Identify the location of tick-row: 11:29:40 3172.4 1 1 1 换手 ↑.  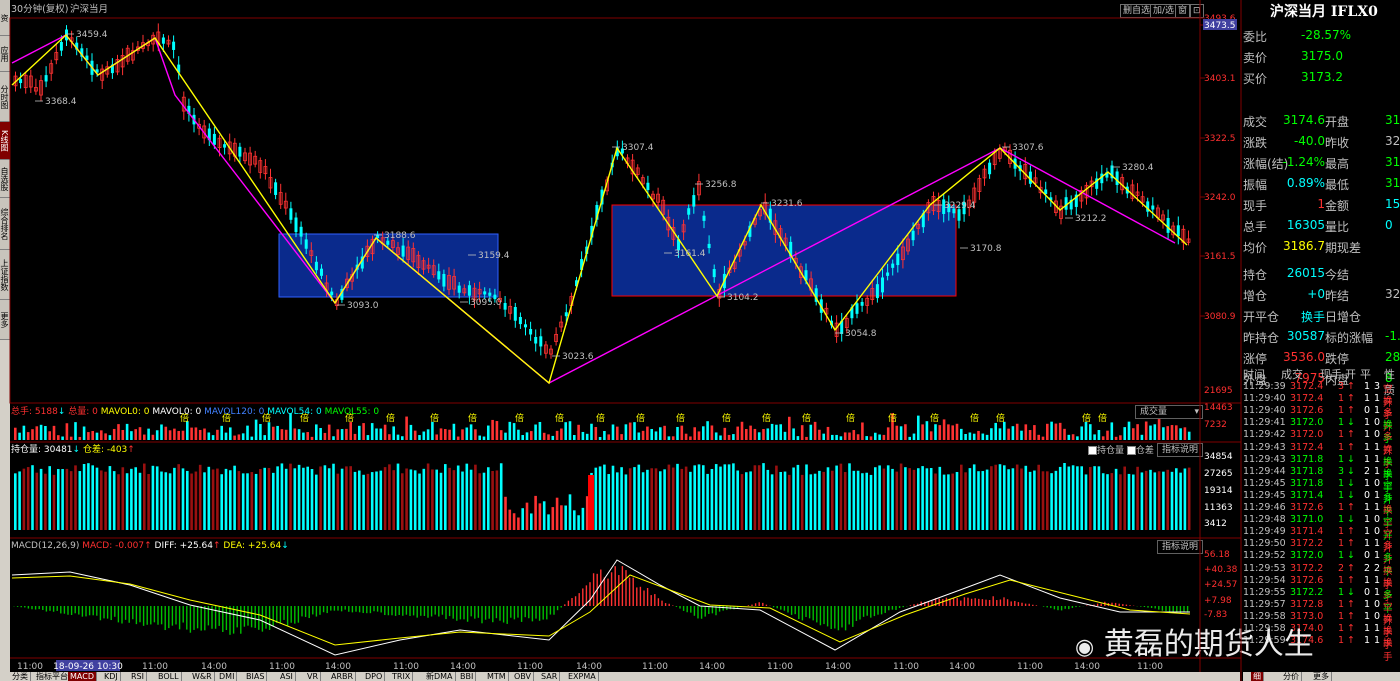
(1321, 407).